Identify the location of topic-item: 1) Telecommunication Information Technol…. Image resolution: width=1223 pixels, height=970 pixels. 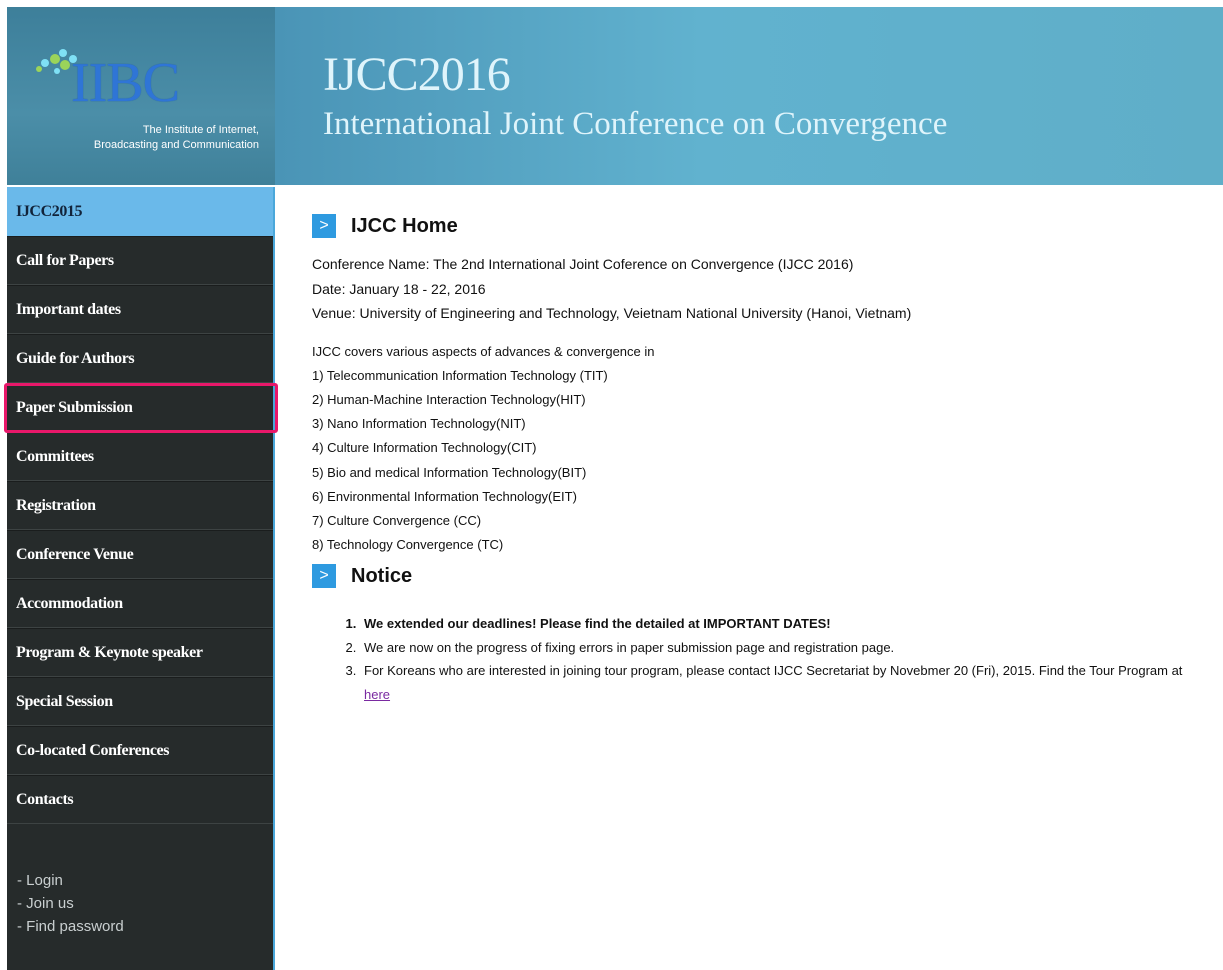
(460, 375).